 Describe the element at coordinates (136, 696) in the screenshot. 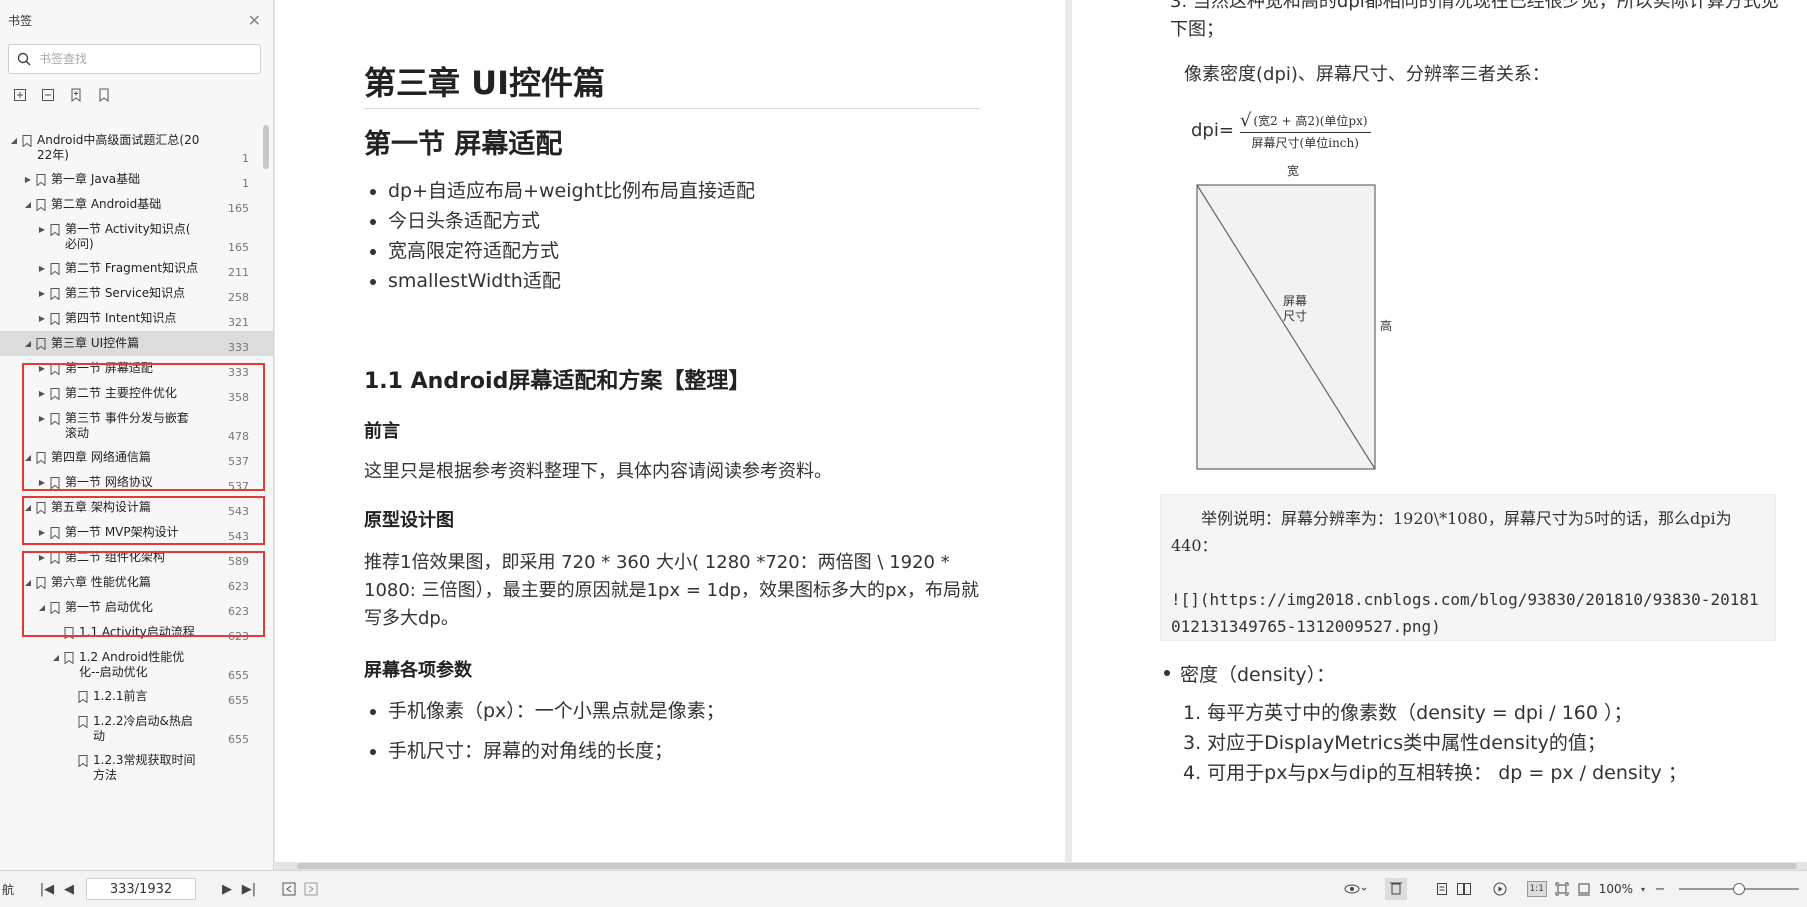

I see `bookmark-item: 1.2.1前言 655` at that location.